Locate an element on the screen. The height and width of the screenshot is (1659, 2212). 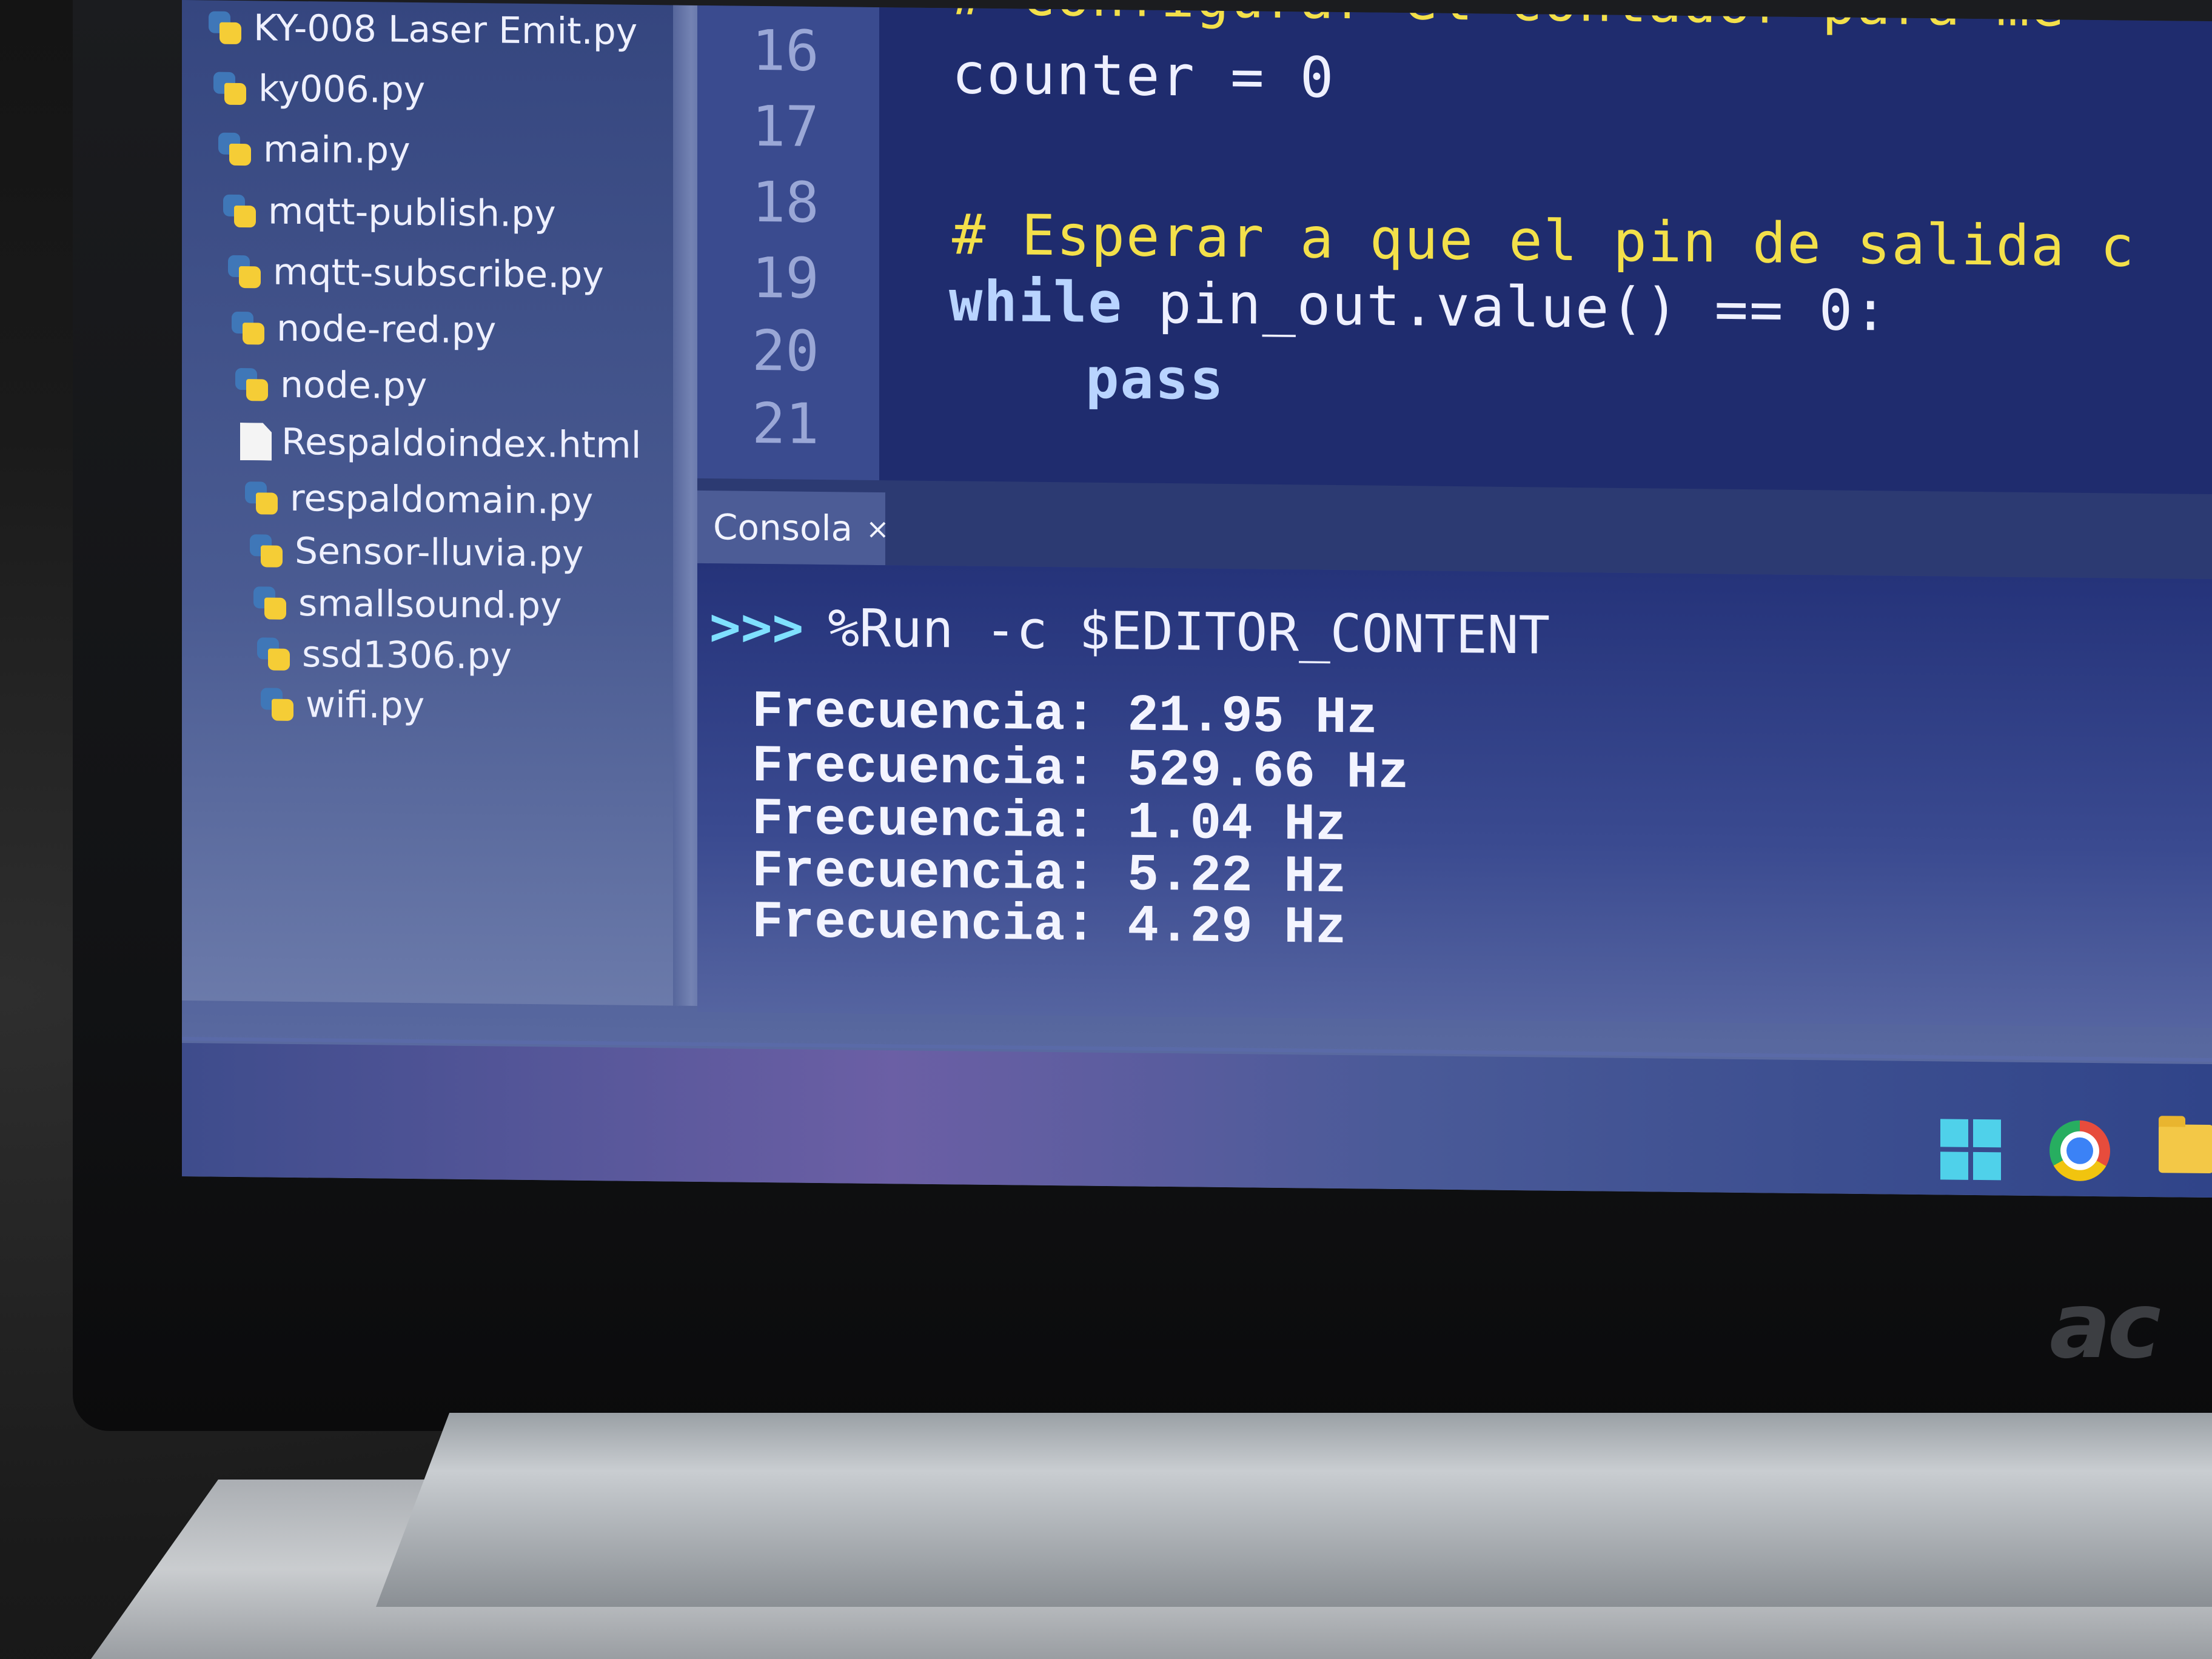
file-name: smallsound.py is located at coordinates (430, 605).